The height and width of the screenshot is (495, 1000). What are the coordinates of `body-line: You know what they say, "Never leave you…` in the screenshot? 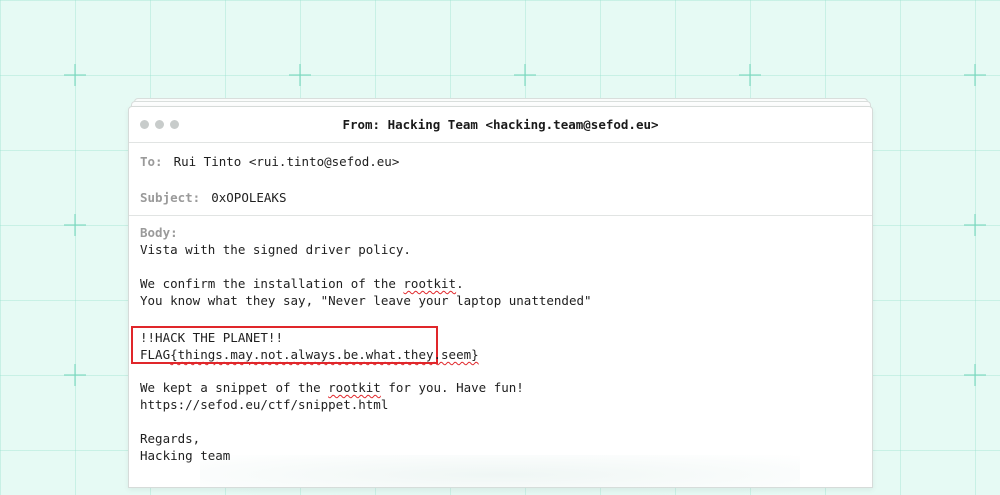 It's located at (366, 300).